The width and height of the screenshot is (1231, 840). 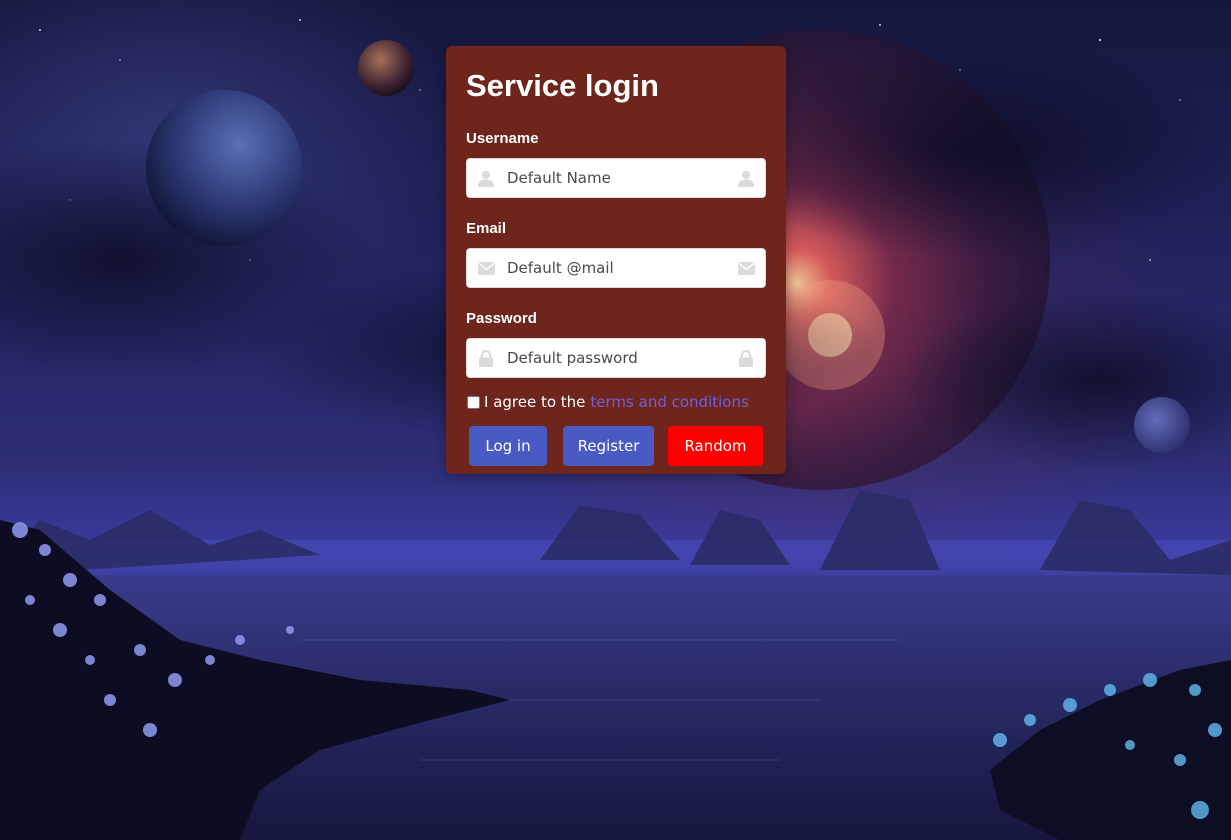 I want to click on random-button: Random, so click(x=715, y=446).